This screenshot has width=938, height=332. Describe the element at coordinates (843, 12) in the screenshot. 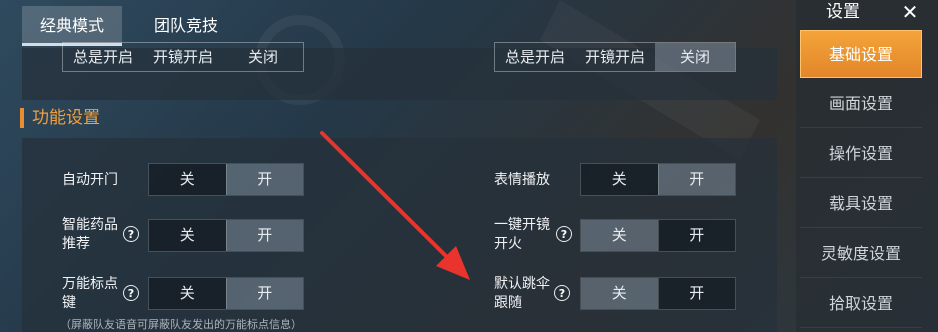

I see `settings-title: 设置` at that location.